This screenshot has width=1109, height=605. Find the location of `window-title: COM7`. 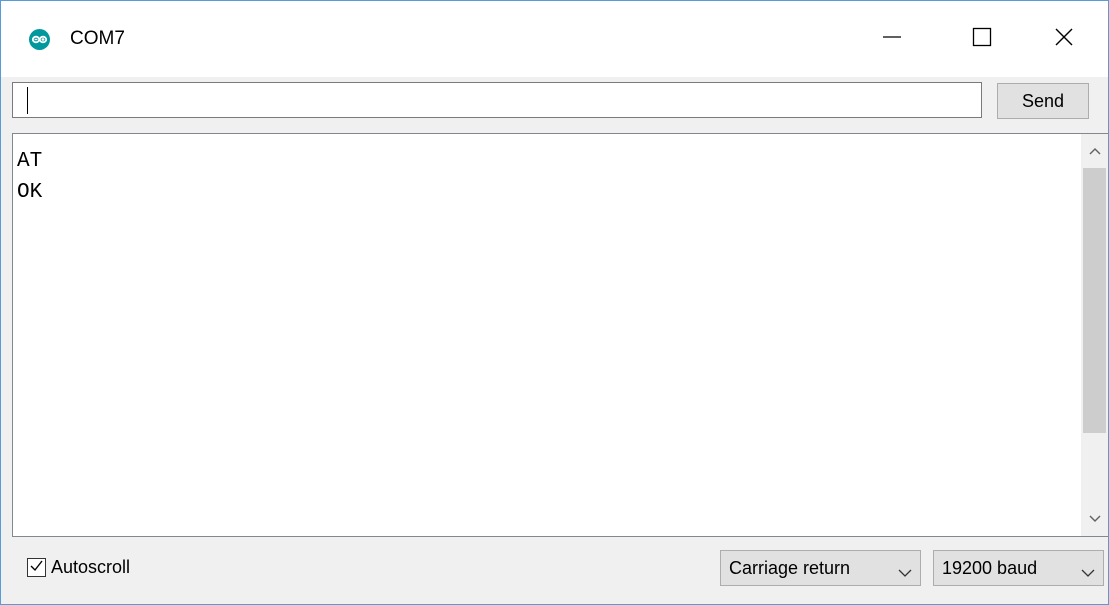

window-title: COM7 is located at coordinates (97, 38).